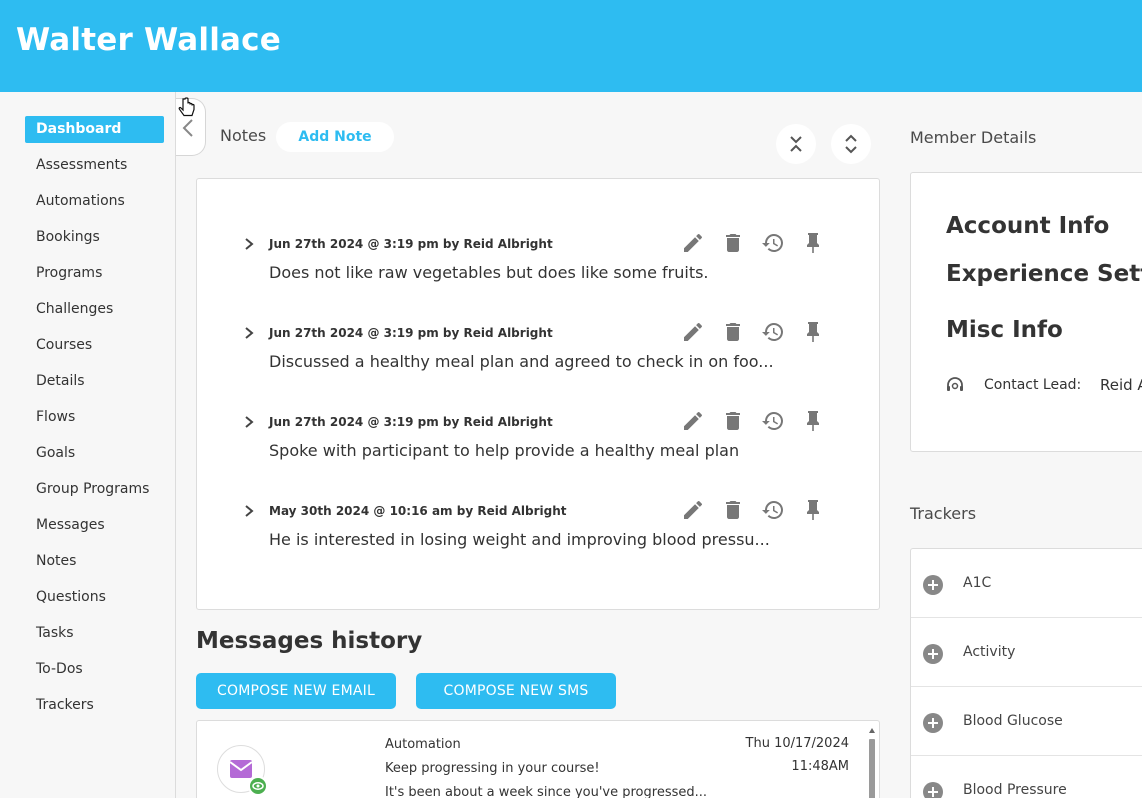  What do you see at coordinates (309, 641) in the screenshot?
I see `messages-history-title: Messages history` at bounding box center [309, 641].